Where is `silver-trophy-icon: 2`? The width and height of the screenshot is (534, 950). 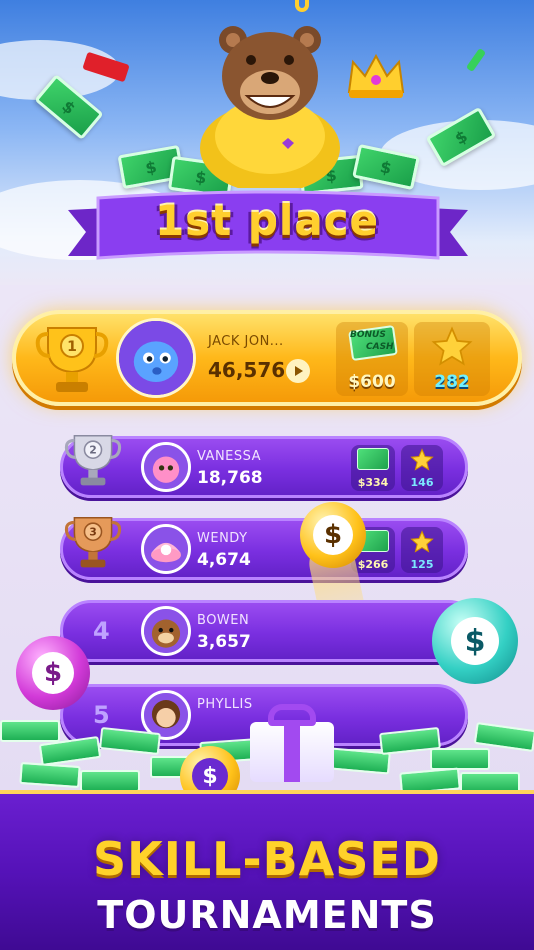
silver-trophy-icon: 2 is located at coordinates (93, 460).